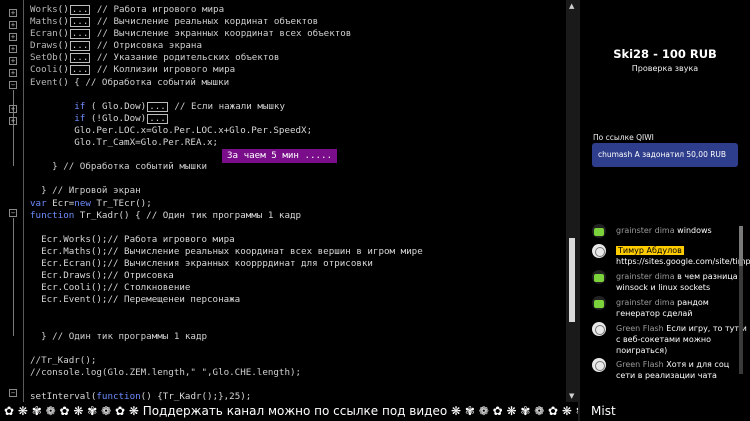 This screenshot has width=750, height=421. Describe the element at coordinates (63, 360) in the screenshot. I see `code-token: //Tr_Kadr();` at that location.